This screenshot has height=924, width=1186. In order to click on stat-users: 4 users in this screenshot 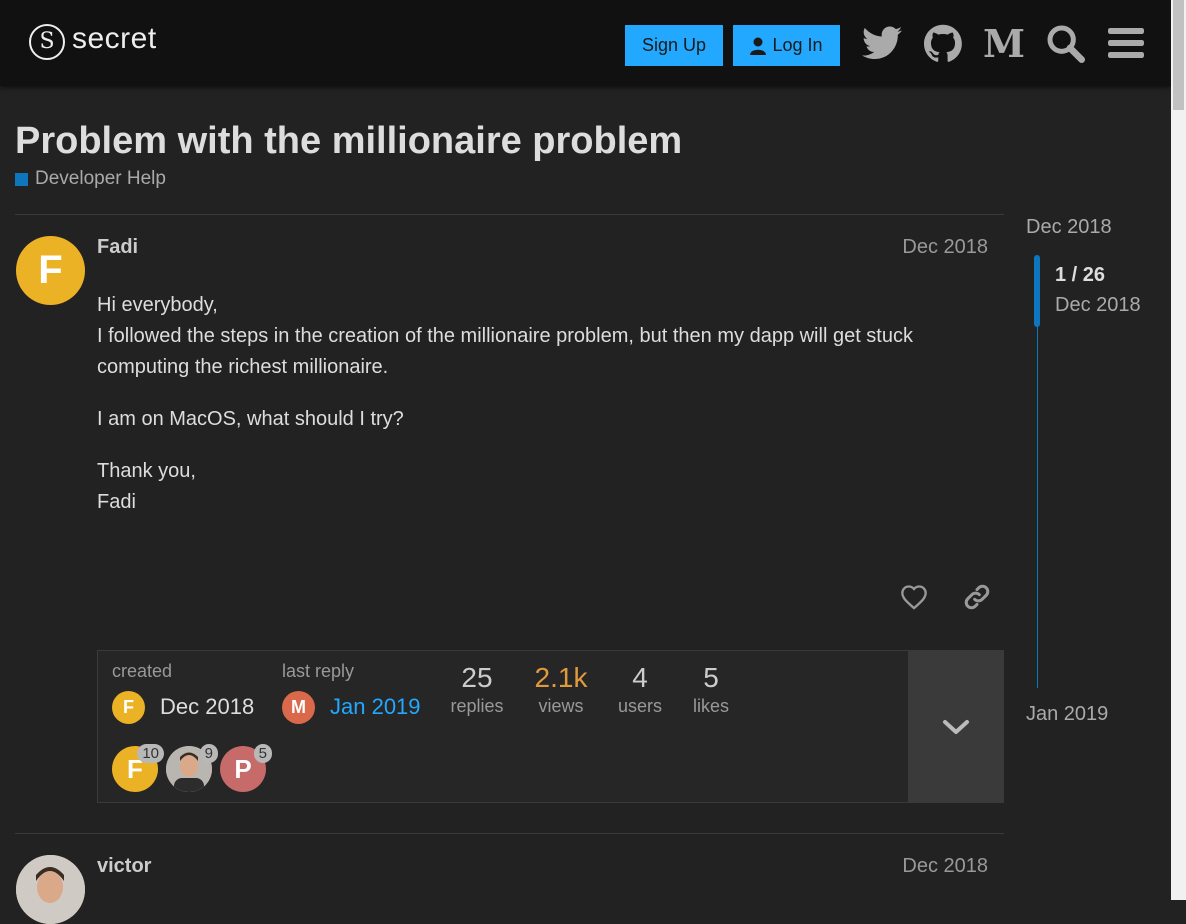, I will do `click(640, 689)`.